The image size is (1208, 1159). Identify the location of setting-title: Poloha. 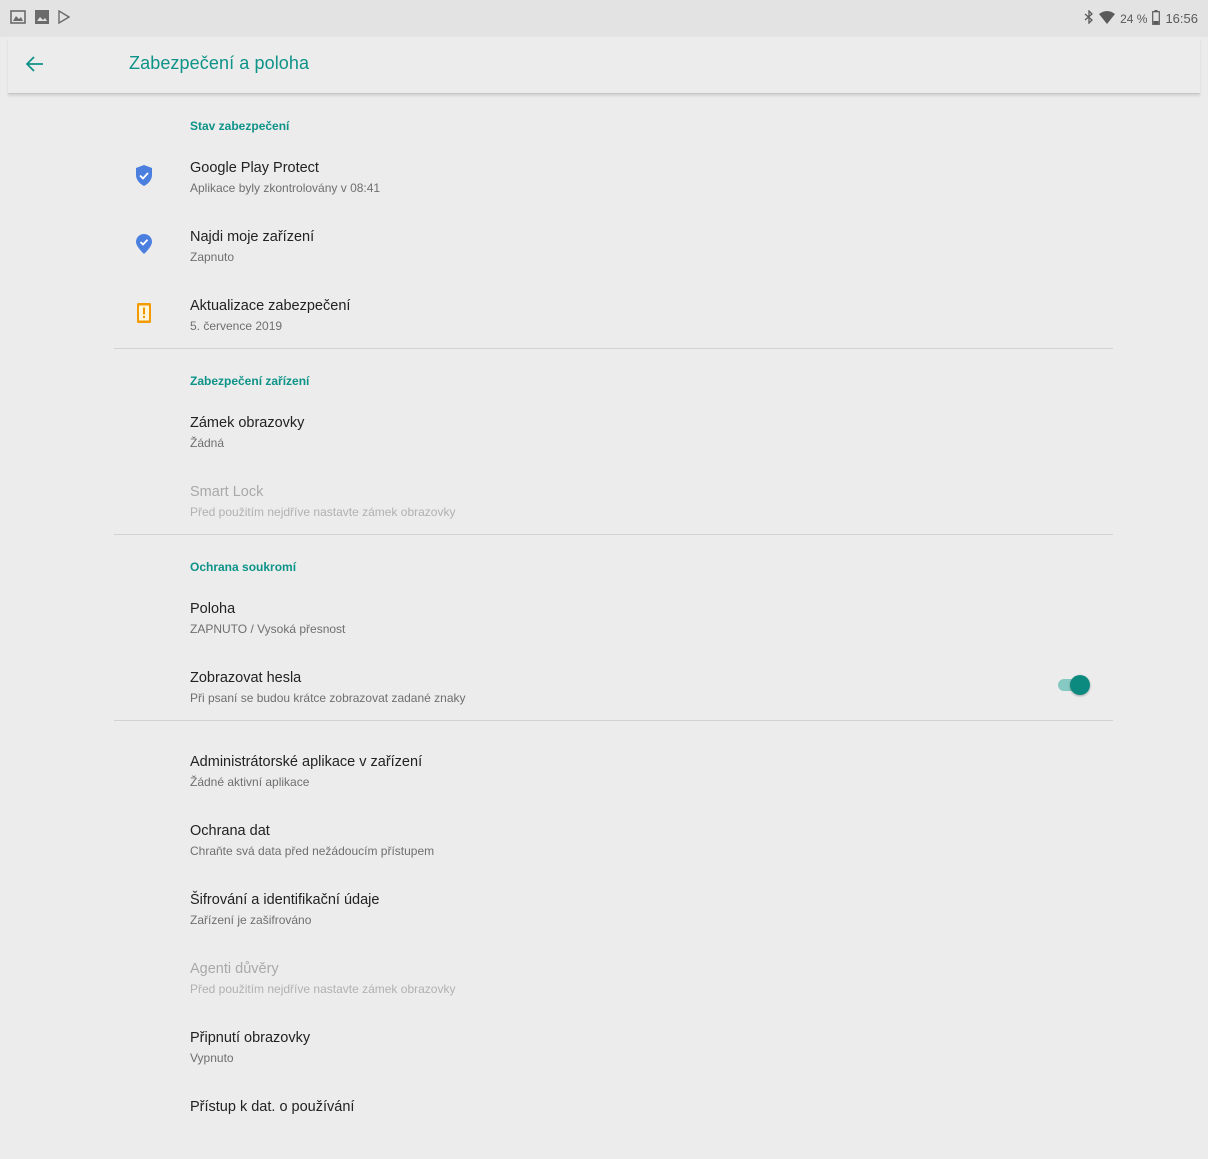
(213, 609).